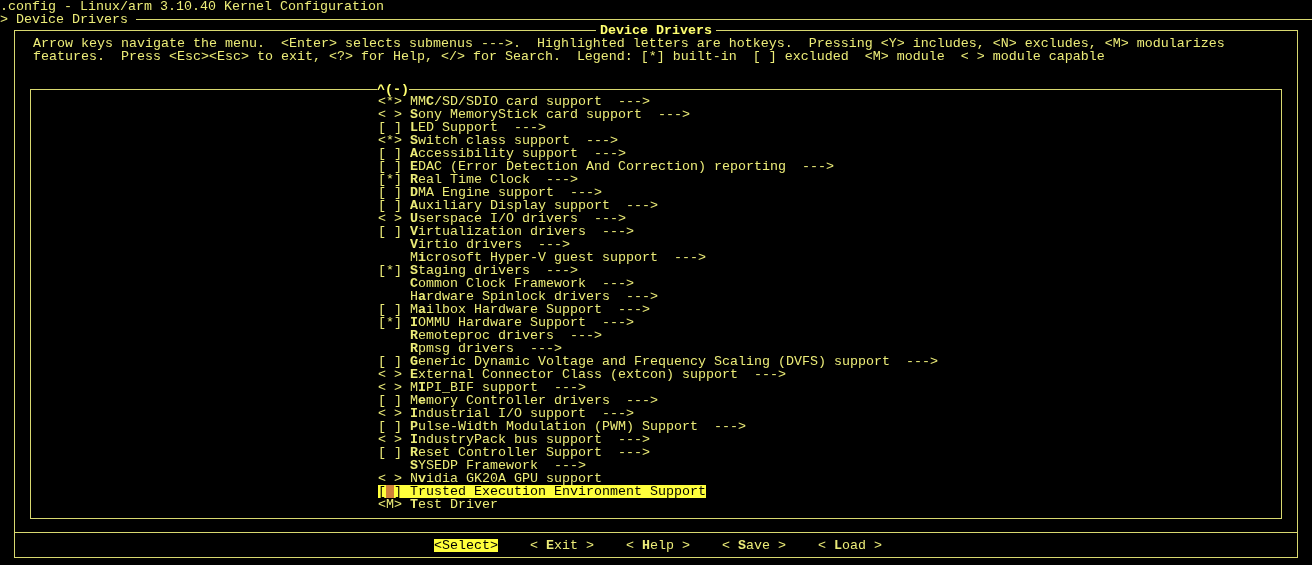  What do you see at coordinates (482, 192) in the screenshot?
I see `menu-item: DMA Engine support` at bounding box center [482, 192].